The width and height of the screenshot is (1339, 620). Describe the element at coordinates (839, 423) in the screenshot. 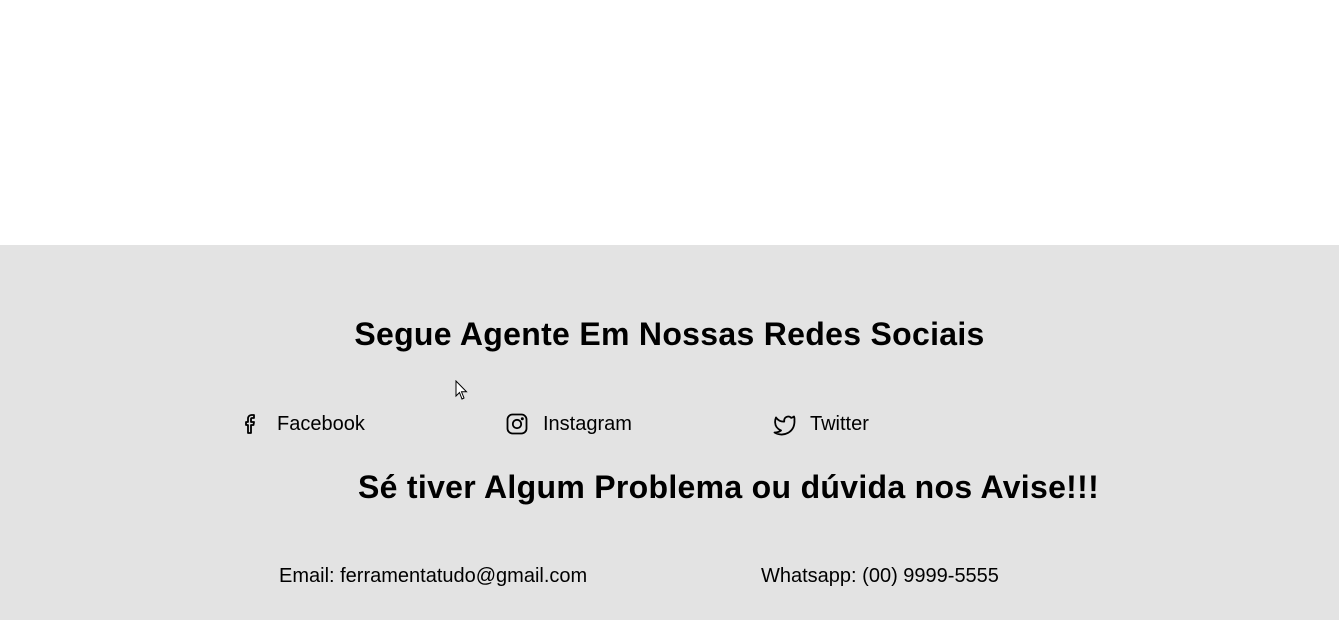

I see `twitter-label: Twitter` at that location.